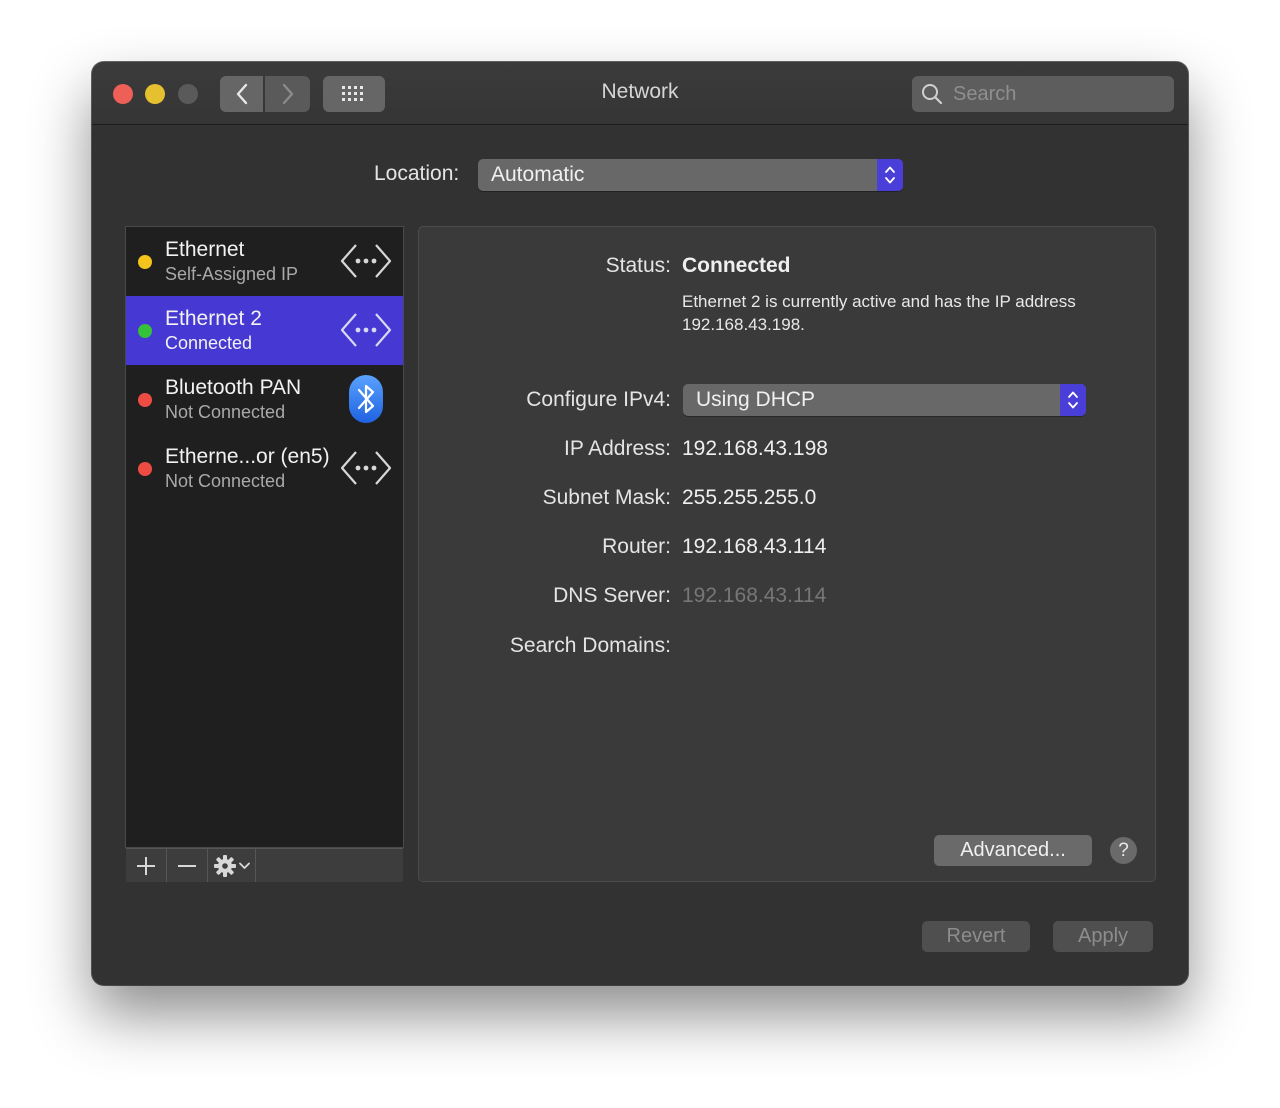  Describe the element at coordinates (756, 399) in the screenshot. I see `configure-ipv4-value: Using DHCP` at that location.